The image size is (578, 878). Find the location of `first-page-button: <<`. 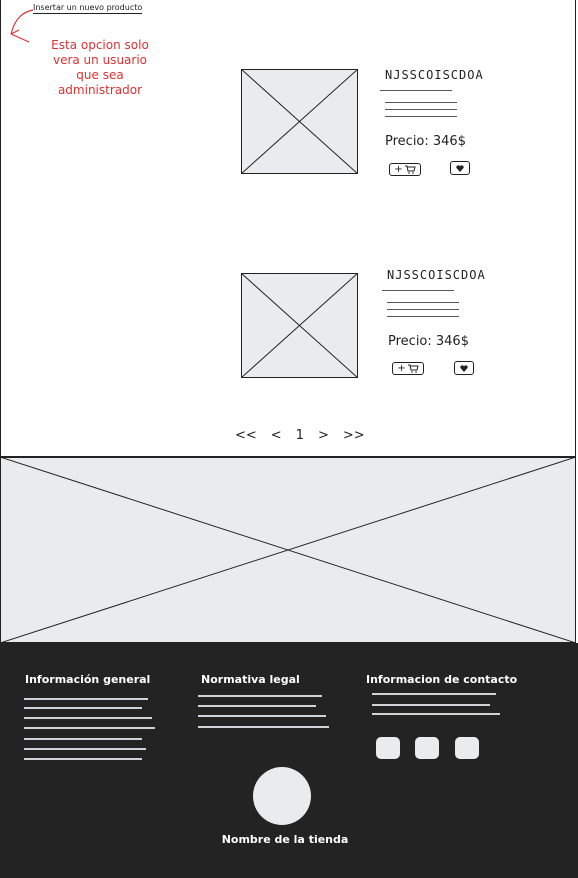

first-page-button: << is located at coordinates (246, 435).